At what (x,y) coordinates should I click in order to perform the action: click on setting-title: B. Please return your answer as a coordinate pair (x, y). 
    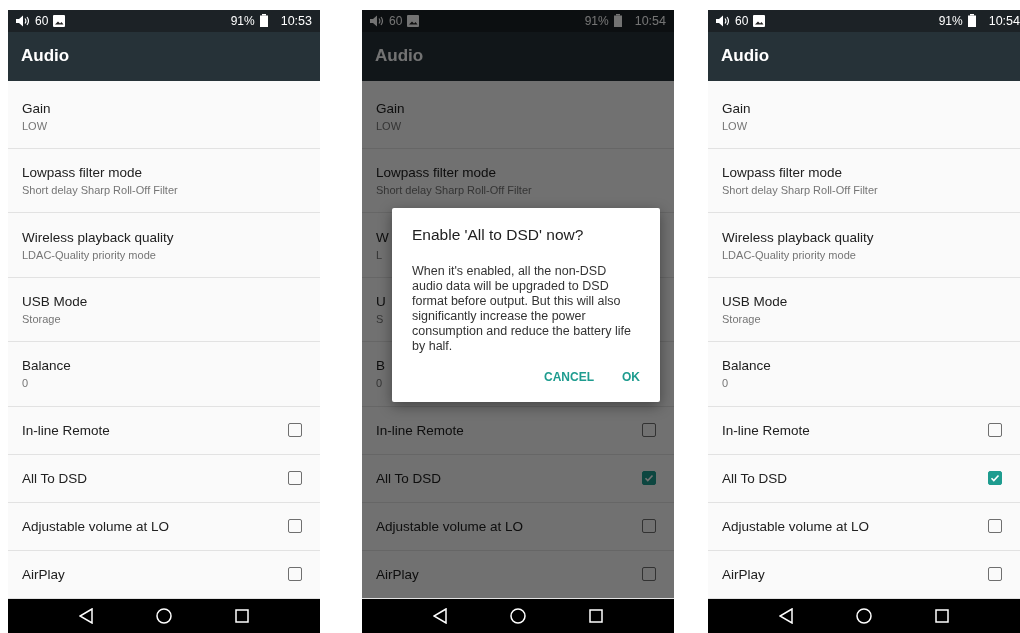
    Looking at the image, I should click on (380, 366).